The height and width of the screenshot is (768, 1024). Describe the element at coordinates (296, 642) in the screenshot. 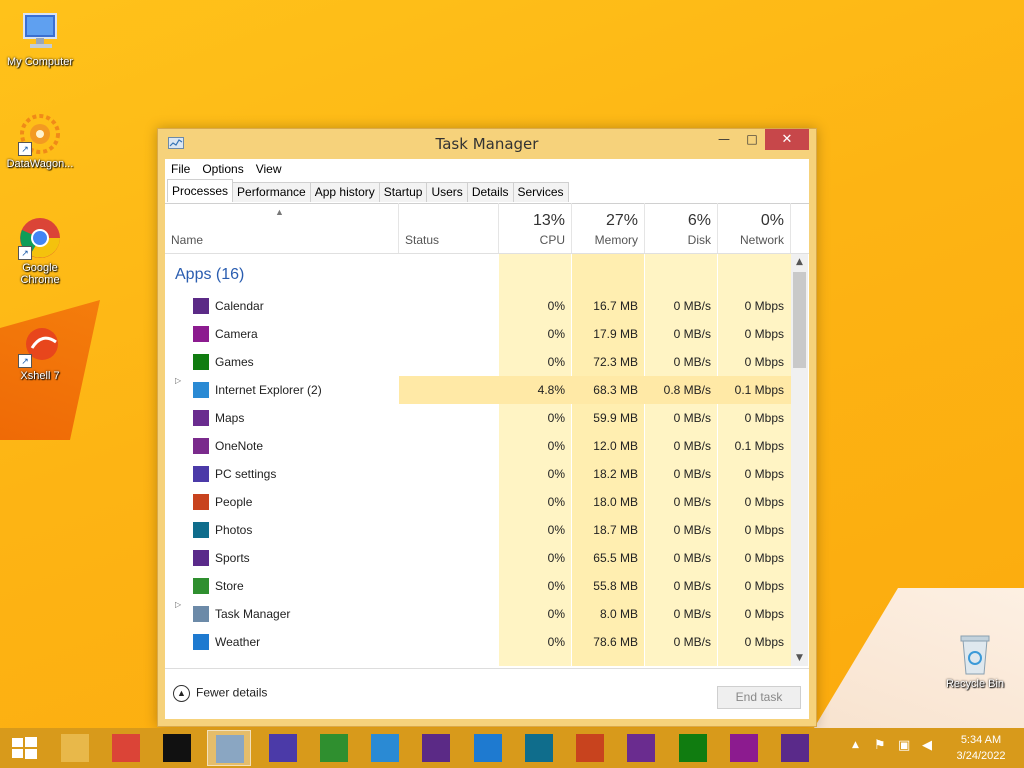

I see `process-name-cell: Weather` at that location.